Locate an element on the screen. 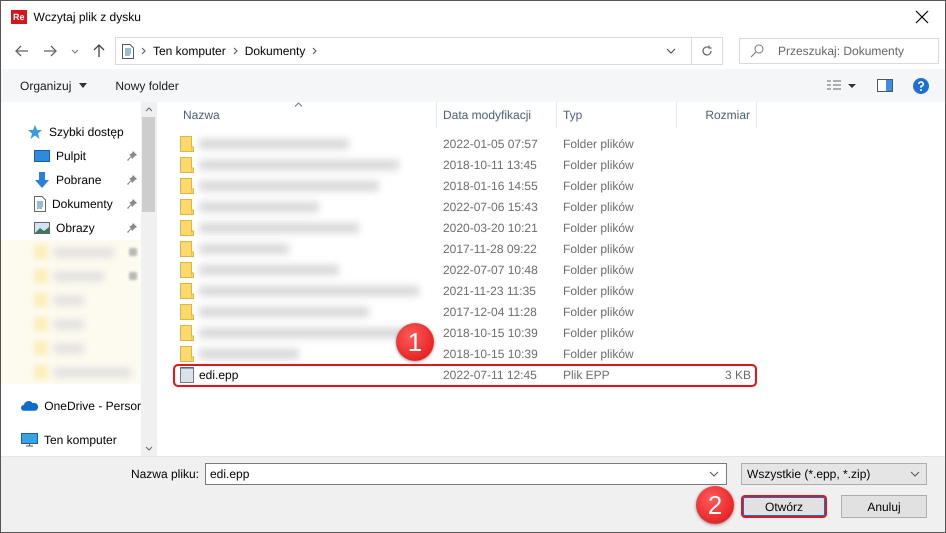  column-header: Nazwa is located at coordinates (307, 115).